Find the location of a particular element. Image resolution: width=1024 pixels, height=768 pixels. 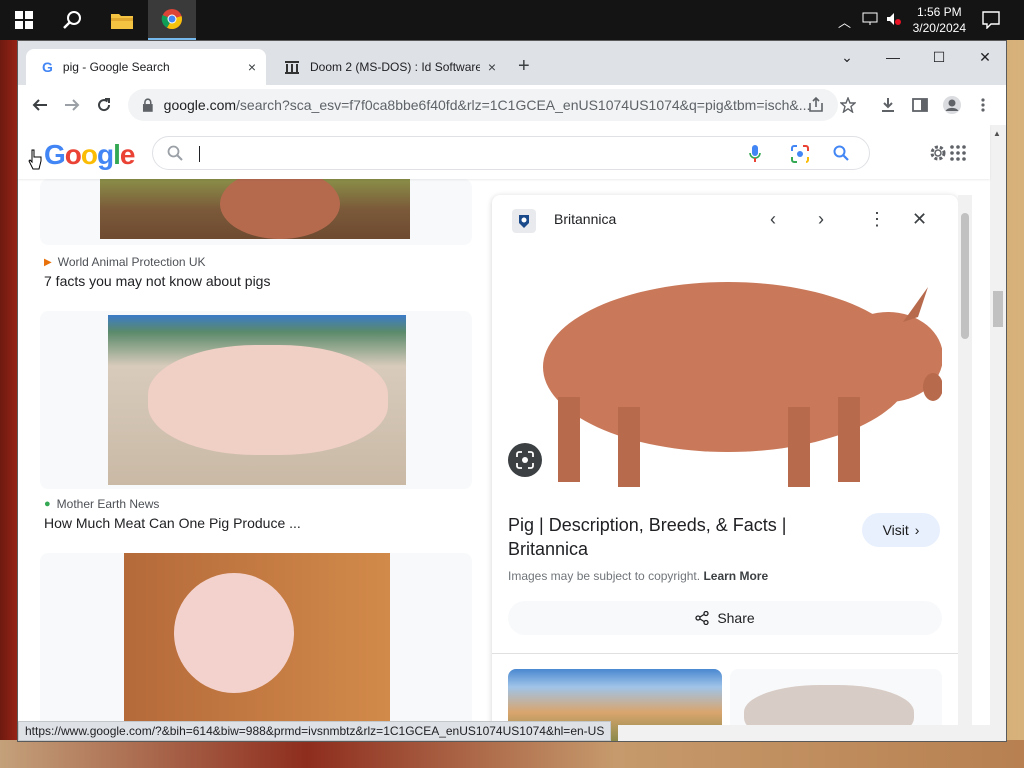

archive-favicon-icon is located at coordinates (292, 67).